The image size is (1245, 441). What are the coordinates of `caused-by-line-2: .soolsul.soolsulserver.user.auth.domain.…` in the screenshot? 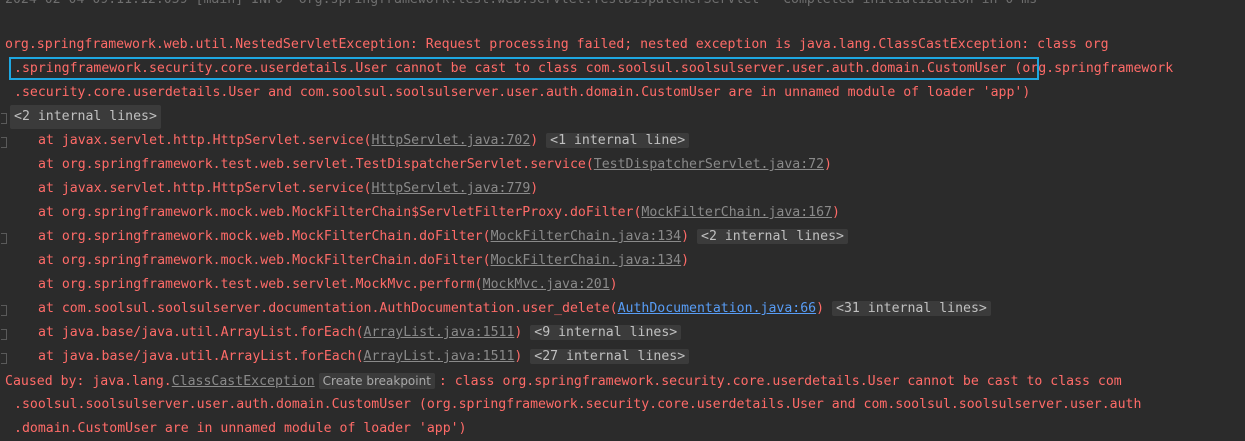 It's located at (578, 404).